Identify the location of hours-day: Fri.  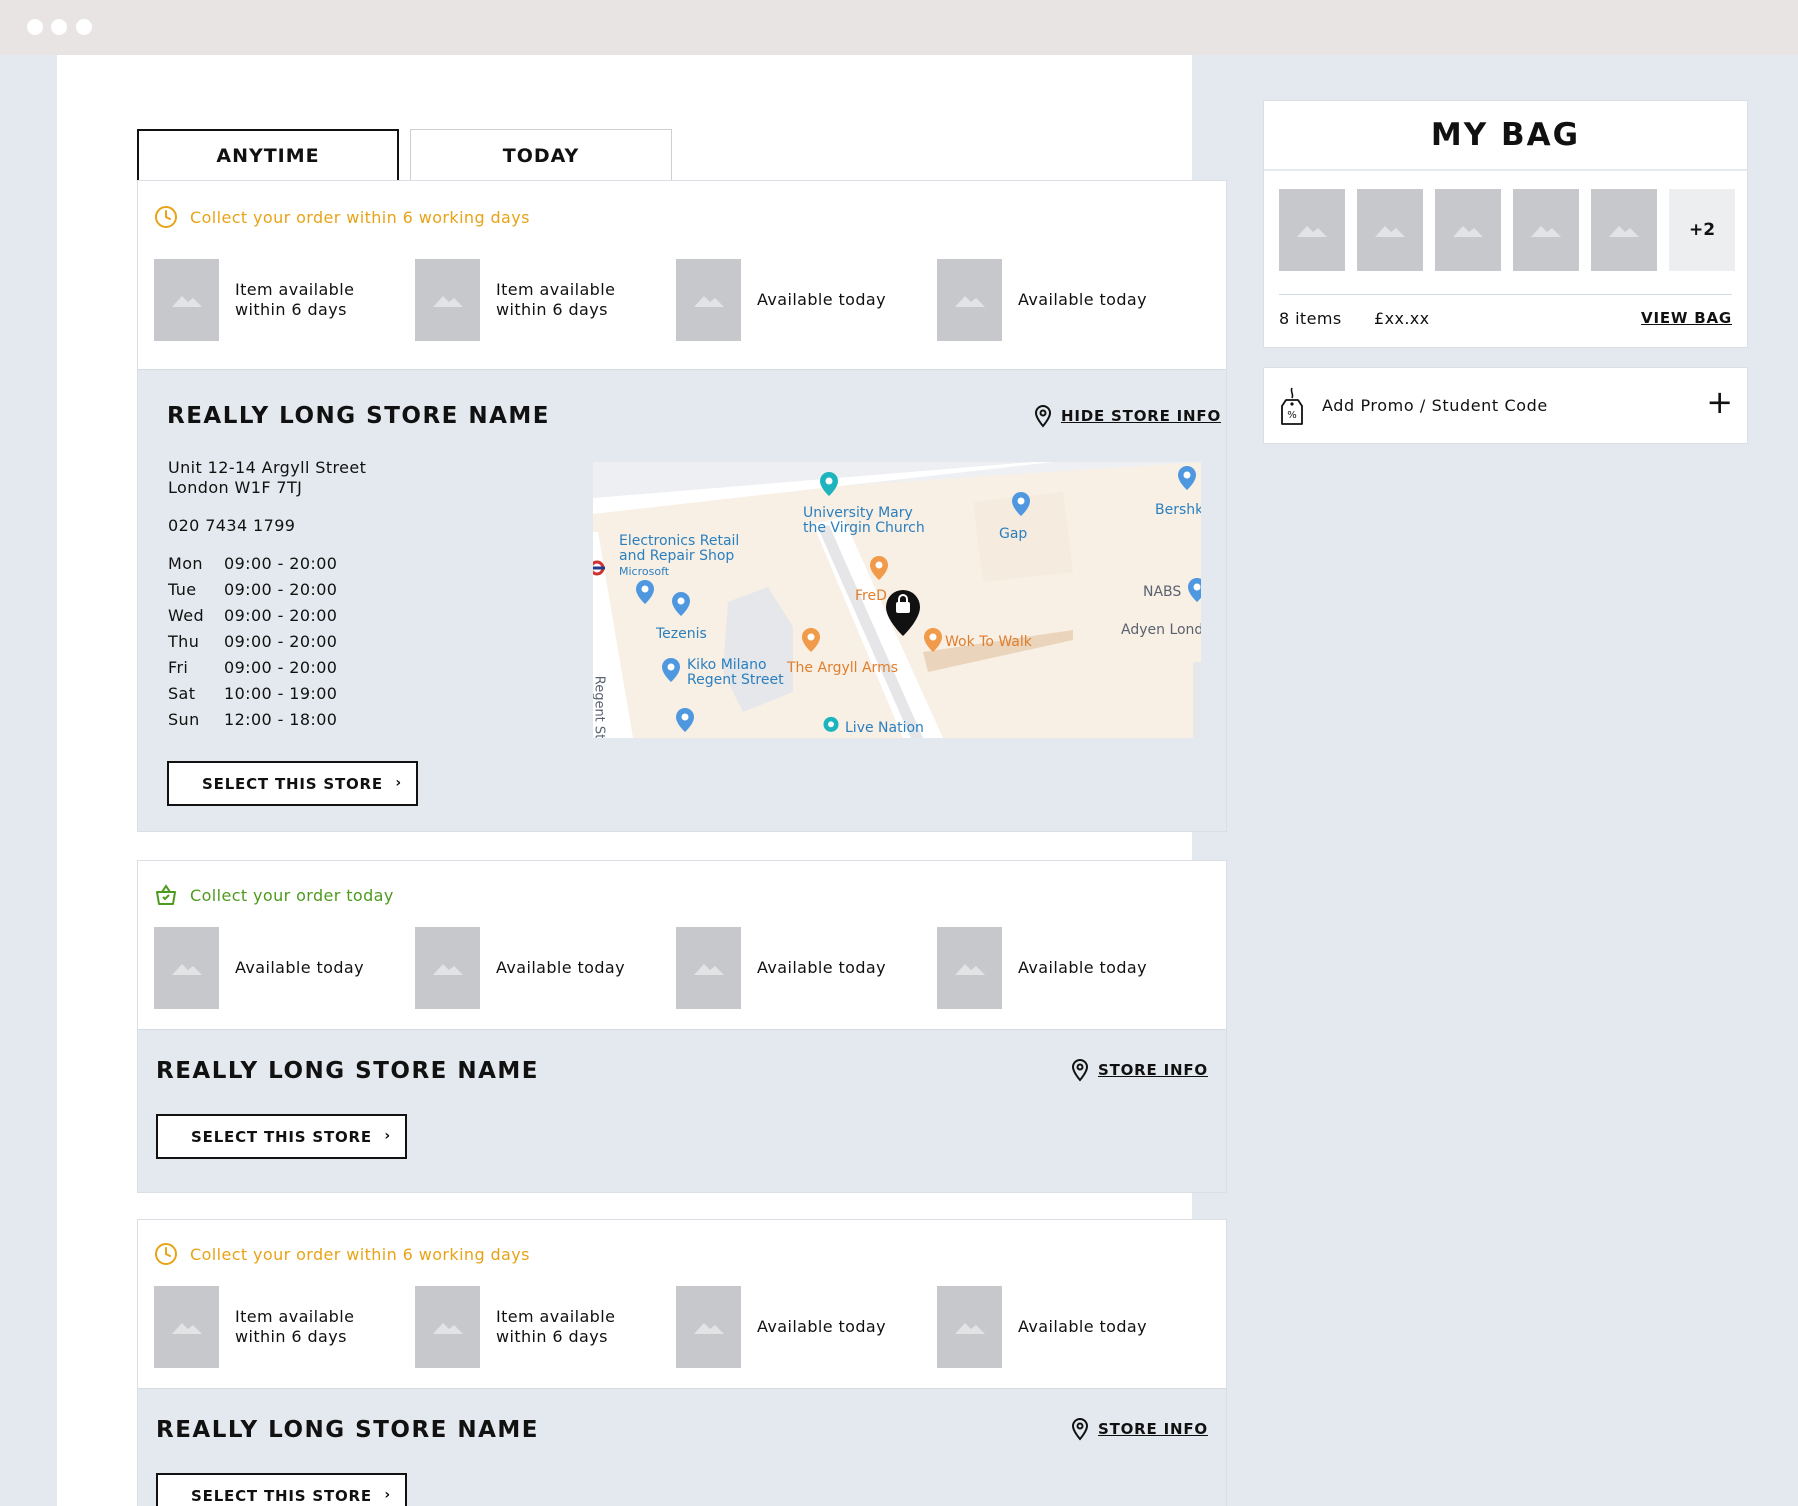
(178, 667).